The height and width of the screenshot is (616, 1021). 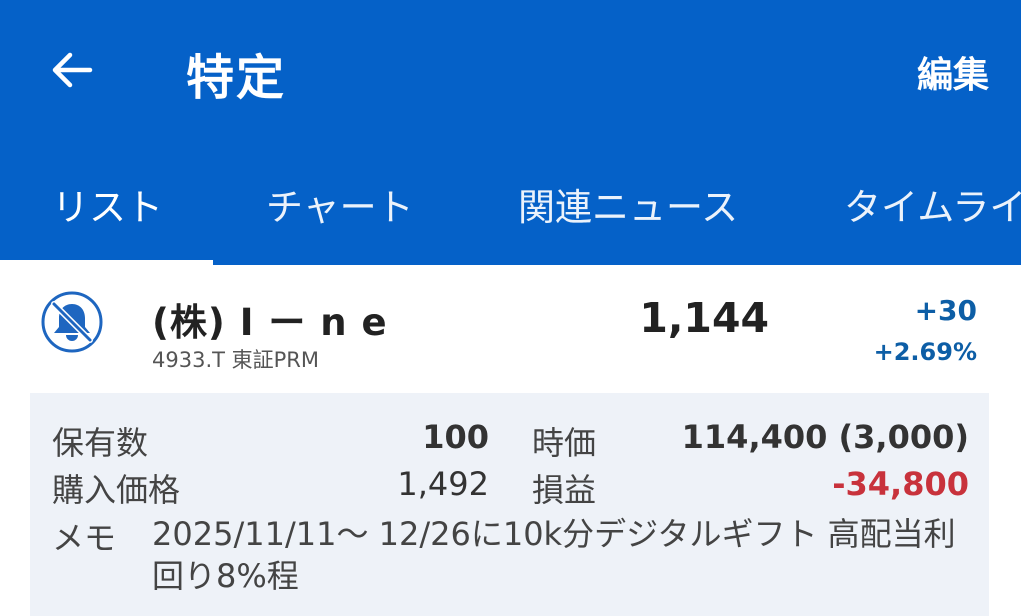 I want to click on shares-label: 保有数, so click(x=100, y=443).